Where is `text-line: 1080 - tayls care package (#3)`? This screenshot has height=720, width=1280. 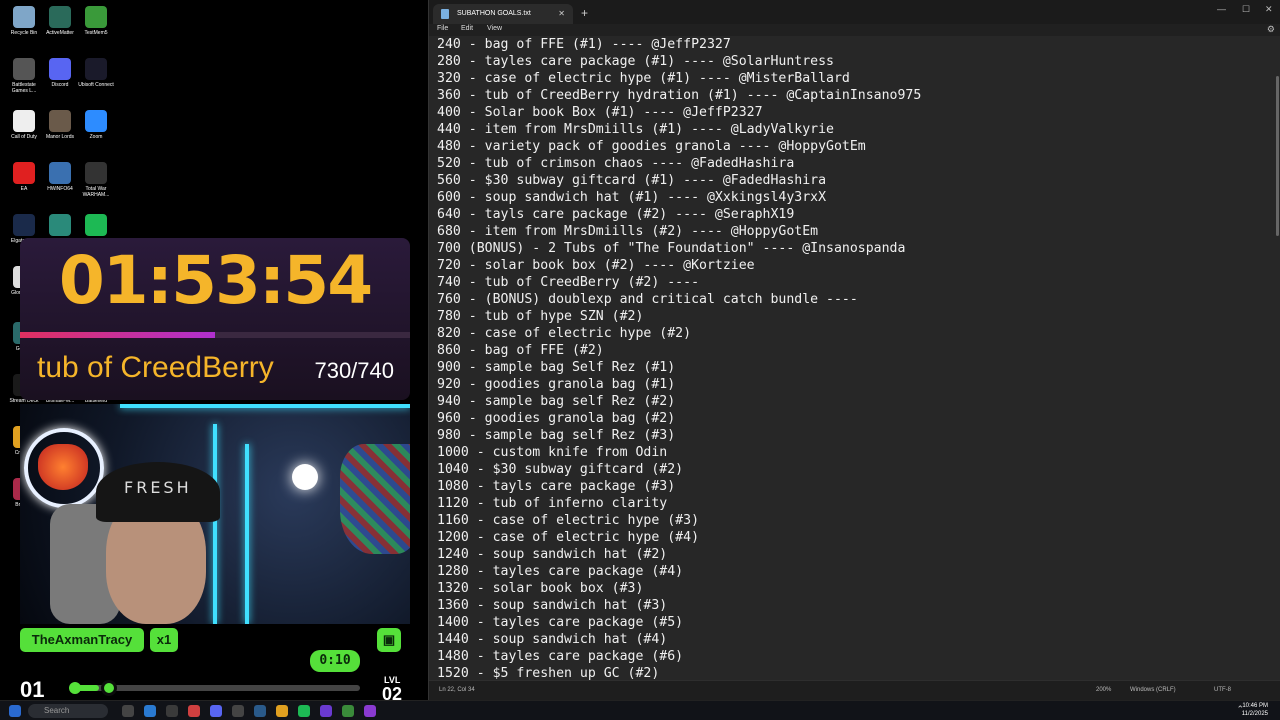
text-line: 1080 - tayls care package (#3) is located at coordinates (556, 486).